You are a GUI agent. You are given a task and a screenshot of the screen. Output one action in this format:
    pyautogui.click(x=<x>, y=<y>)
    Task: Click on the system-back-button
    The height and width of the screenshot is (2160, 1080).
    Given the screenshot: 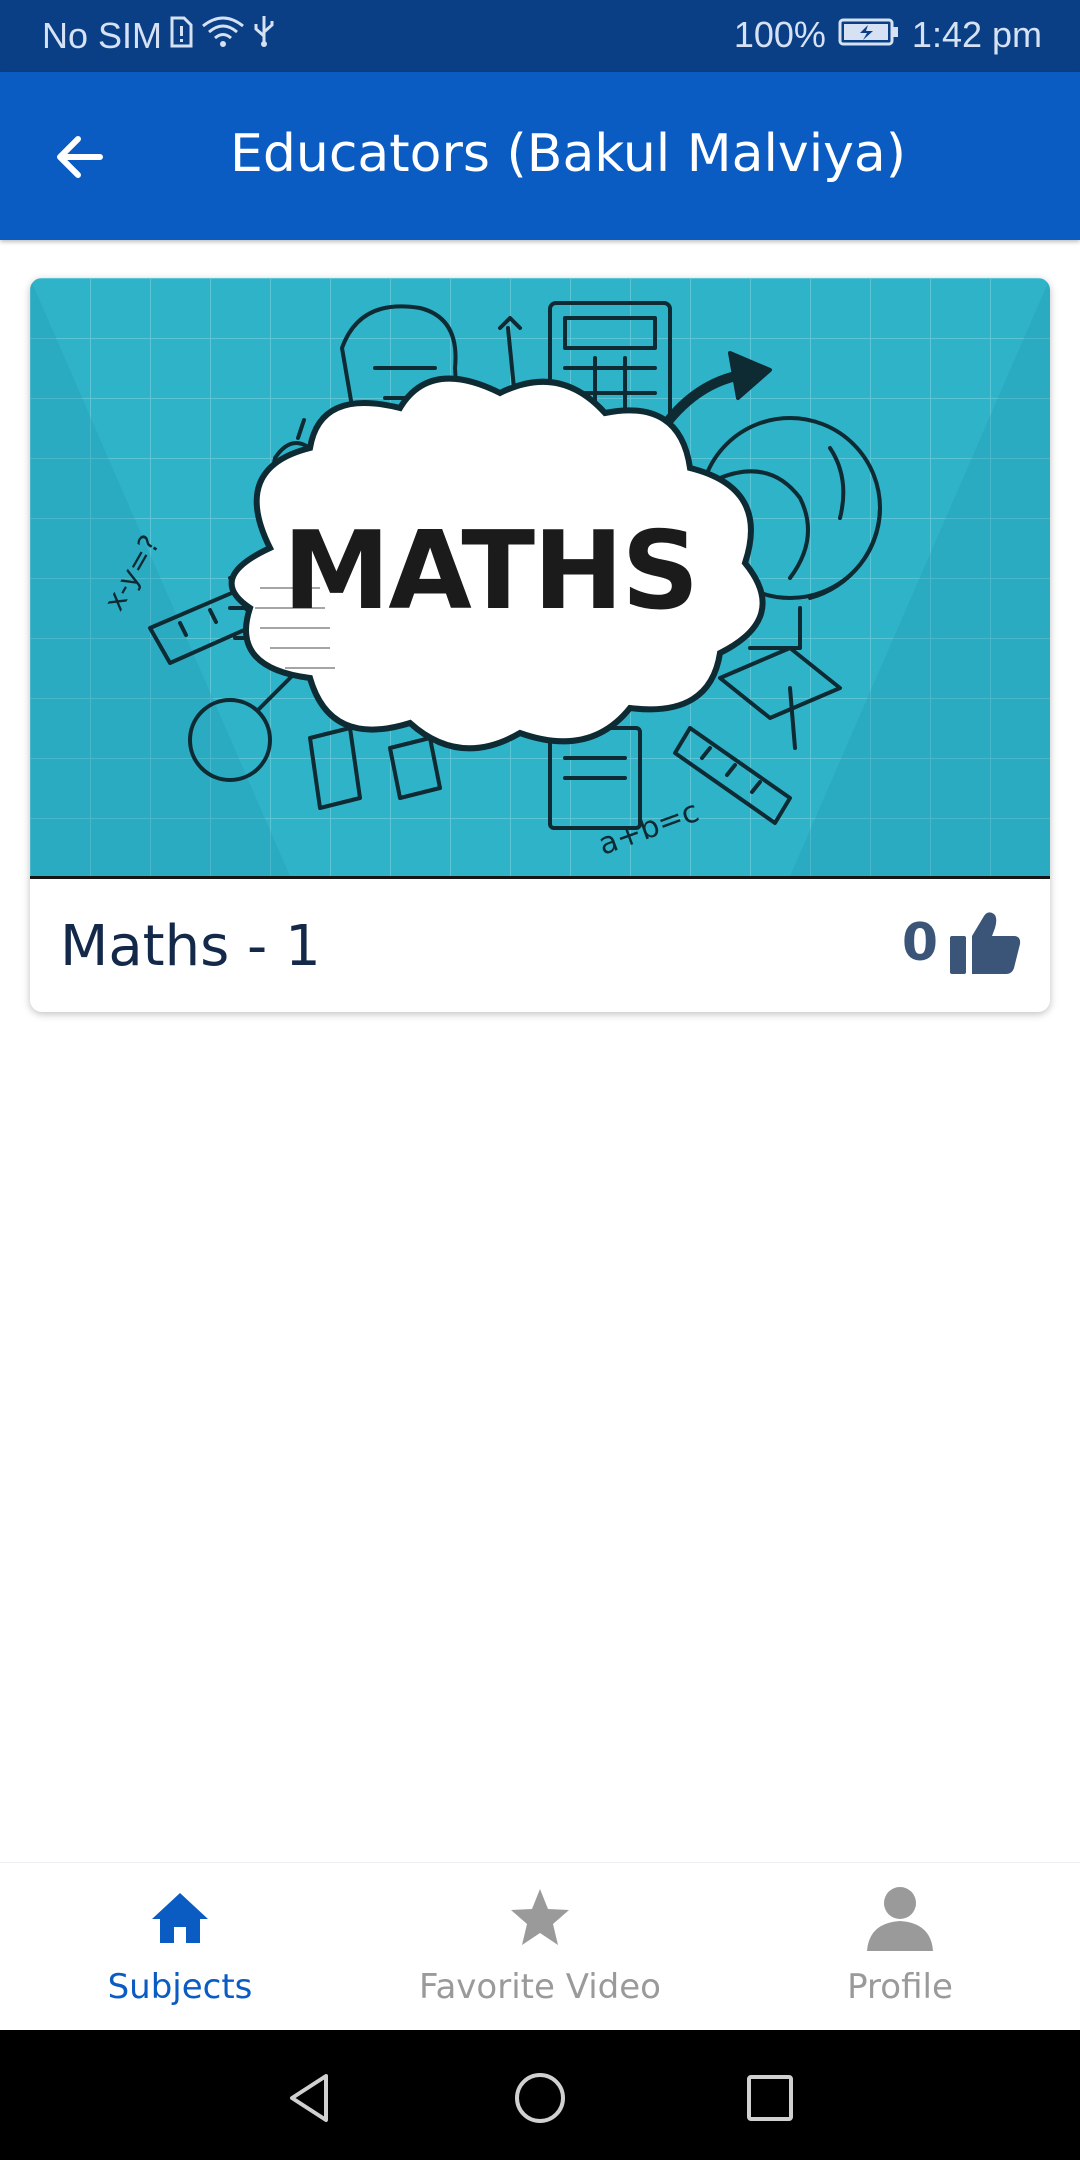 What is the action you would take?
    pyautogui.click(x=310, y=2098)
    